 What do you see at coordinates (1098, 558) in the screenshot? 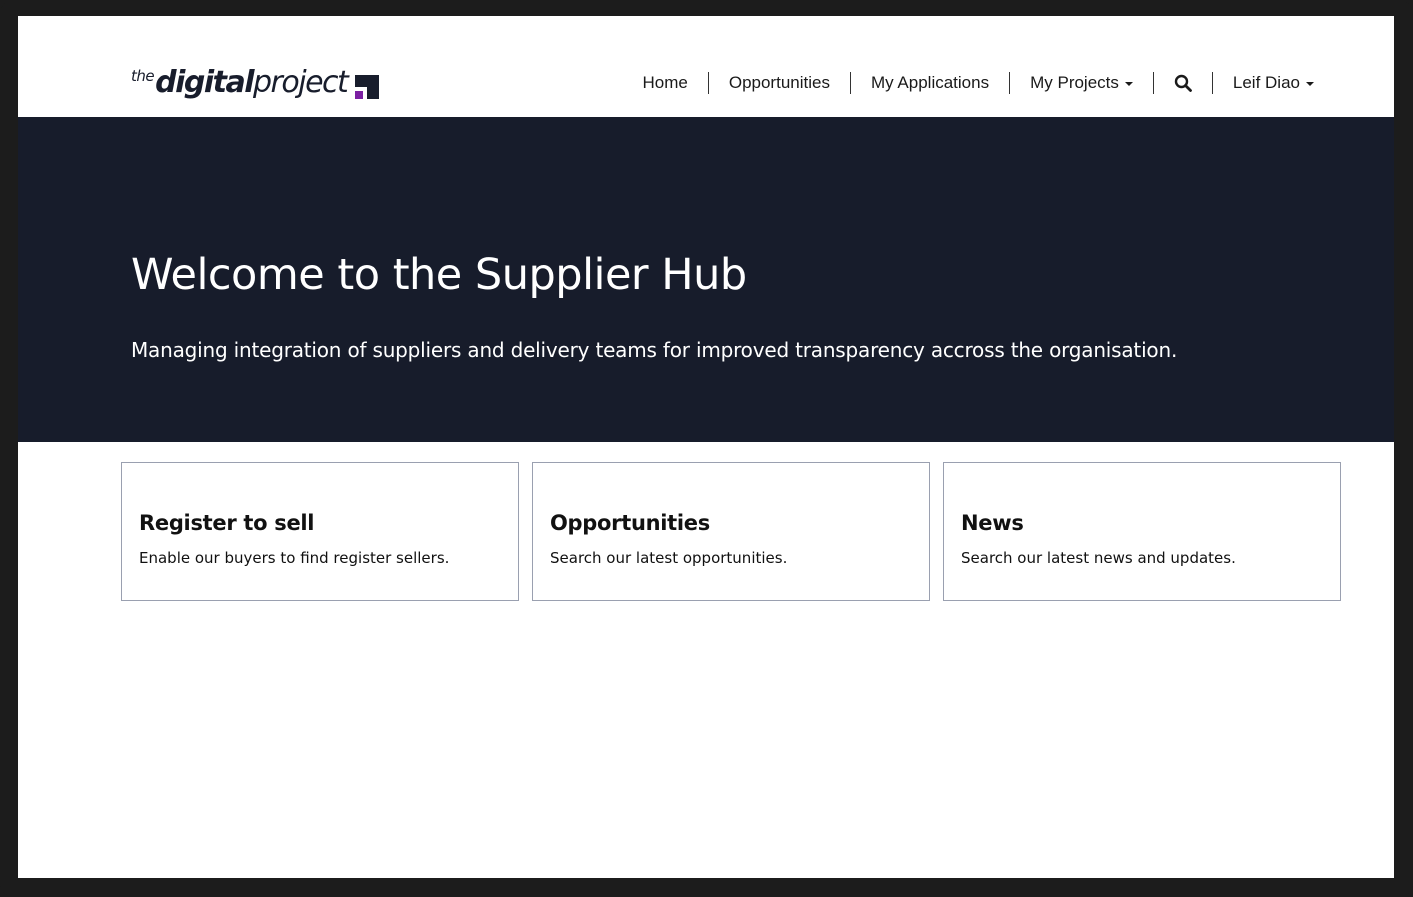
I see `card-description: Search our latest news and updates.` at bounding box center [1098, 558].